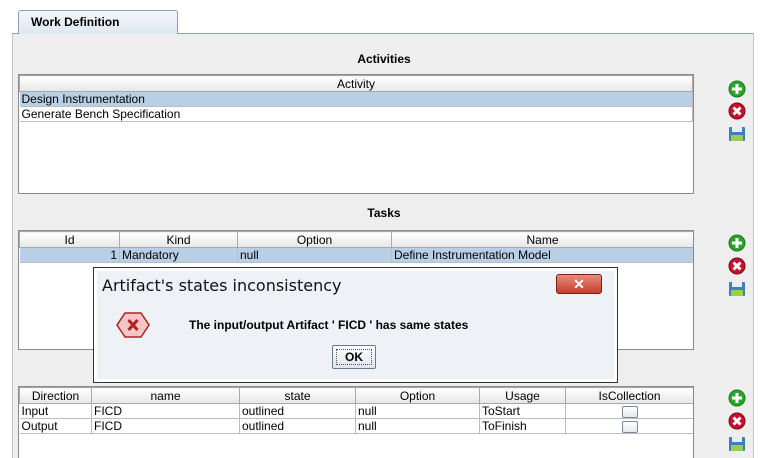 This screenshot has height=458, width=770. What do you see at coordinates (522, 426) in the screenshot?
I see `usage-cell: ToFinish` at bounding box center [522, 426].